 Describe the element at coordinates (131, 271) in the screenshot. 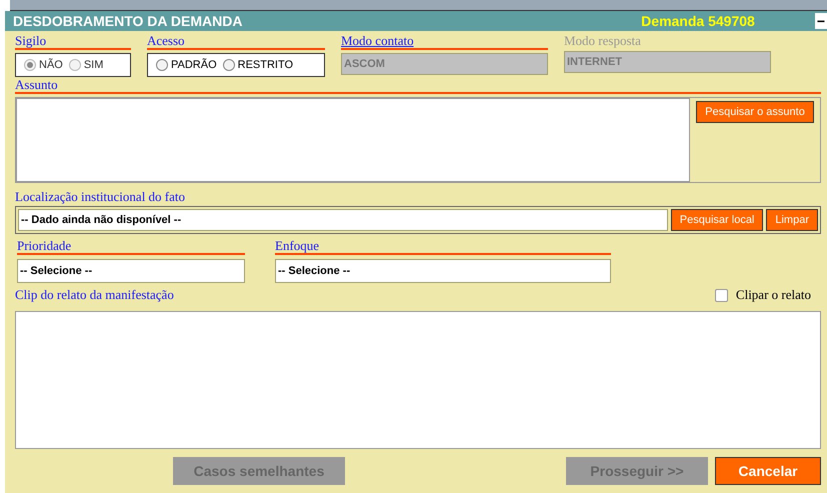

I see `priority-select: -- Selecione --` at that location.